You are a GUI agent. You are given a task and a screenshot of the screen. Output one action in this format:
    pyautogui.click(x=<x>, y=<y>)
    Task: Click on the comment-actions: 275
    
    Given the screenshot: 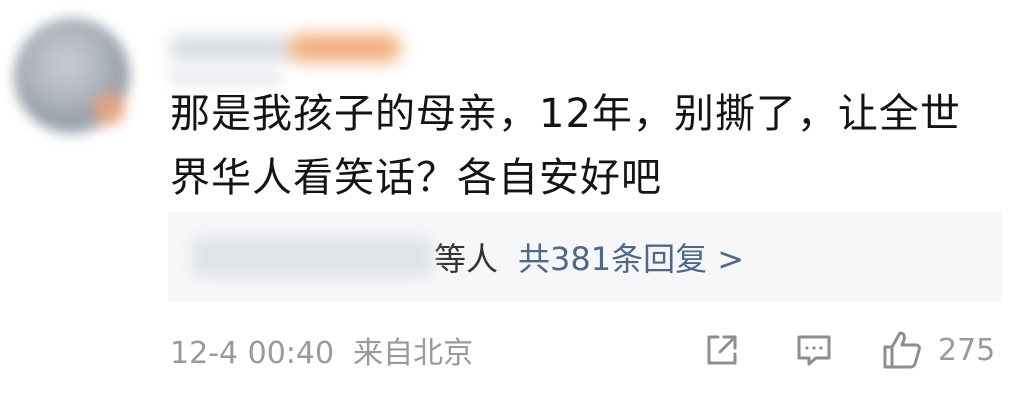 What is the action you would take?
    pyautogui.click(x=512, y=350)
    